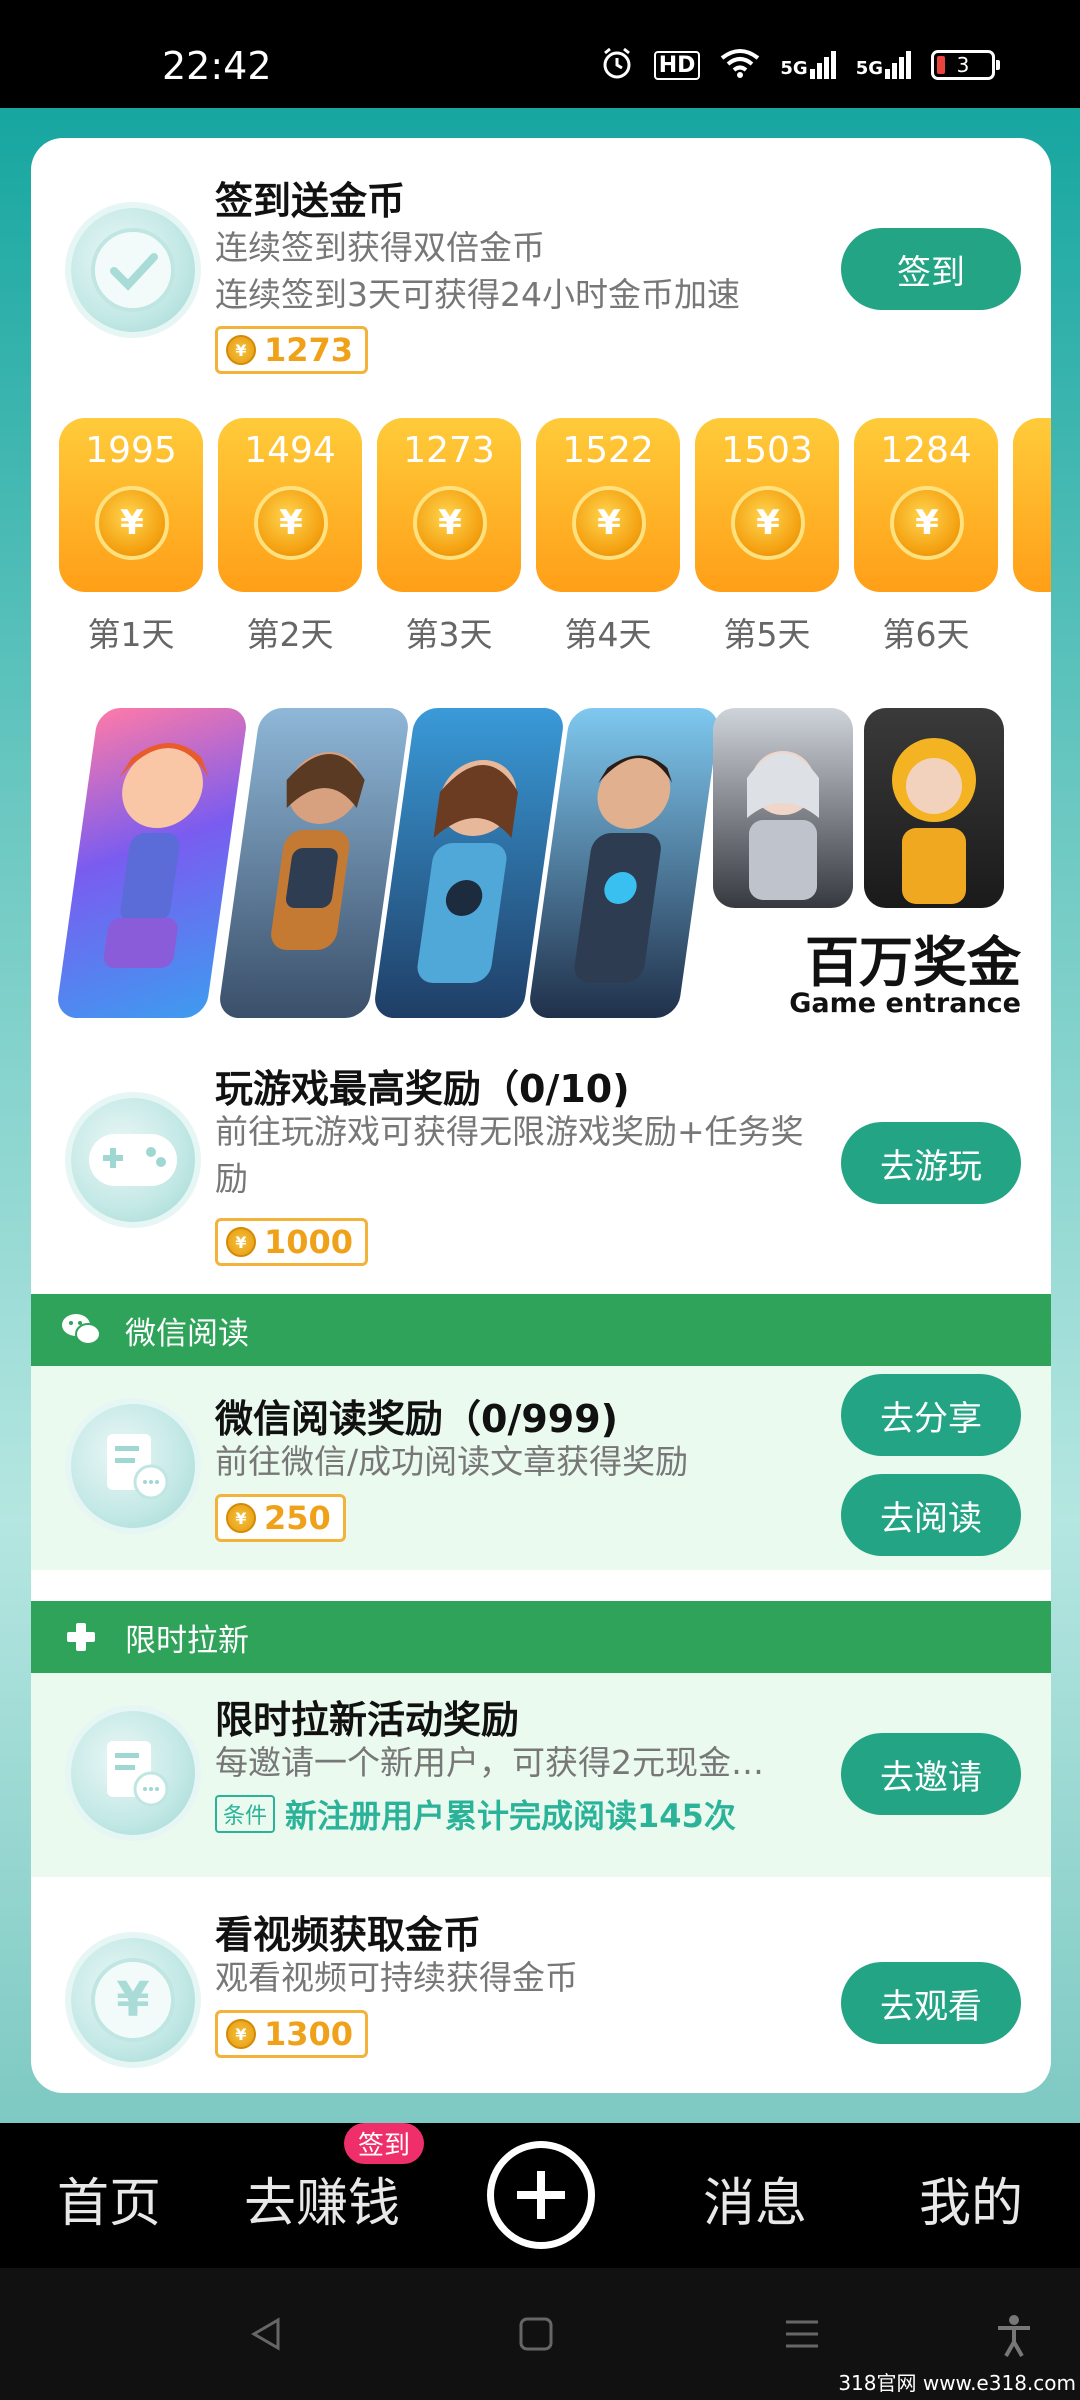 Image resolution: width=1080 pixels, height=2400 pixels. What do you see at coordinates (449, 450) in the screenshot?
I see `day-amount: 1273` at bounding box center [449, 450].